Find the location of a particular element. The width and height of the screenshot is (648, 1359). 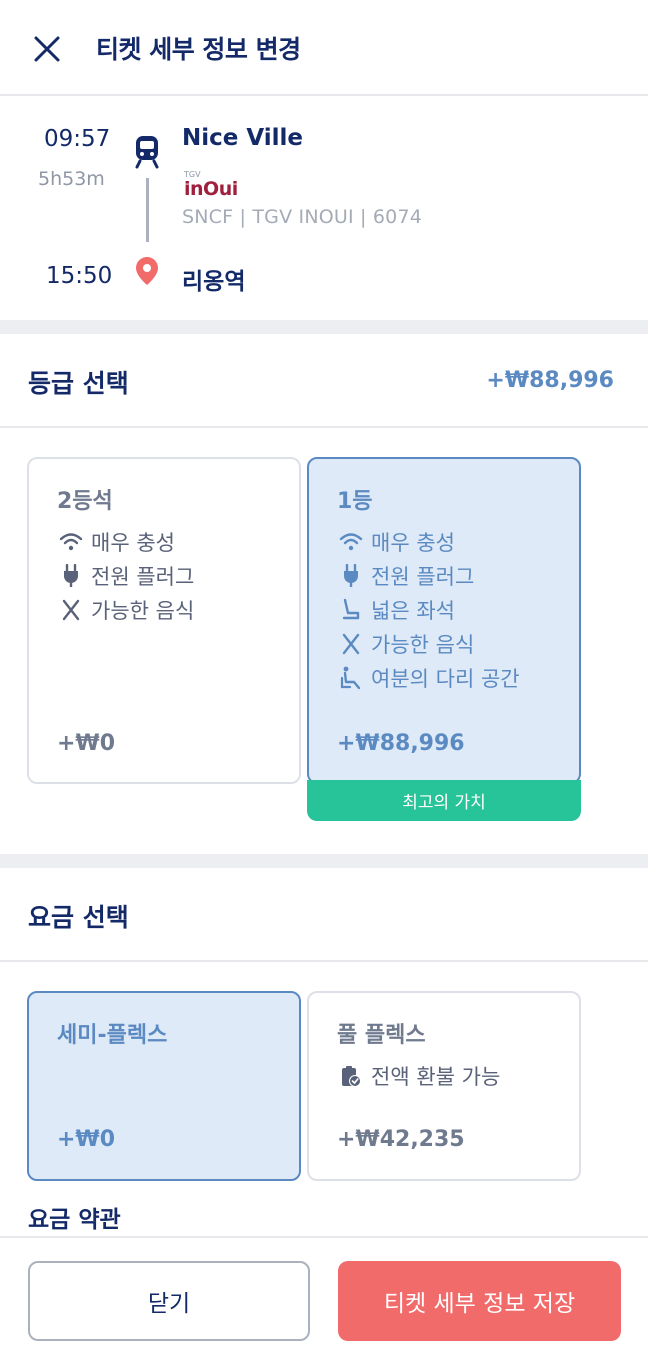

feature-item: 전액 환불 가능 is located at coordinates (418, 1076).